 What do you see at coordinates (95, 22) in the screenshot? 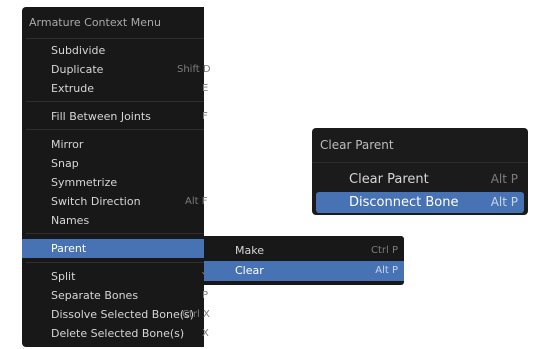
I see `menu-title: Armature Context Menu` at bounding box center [95, 22].